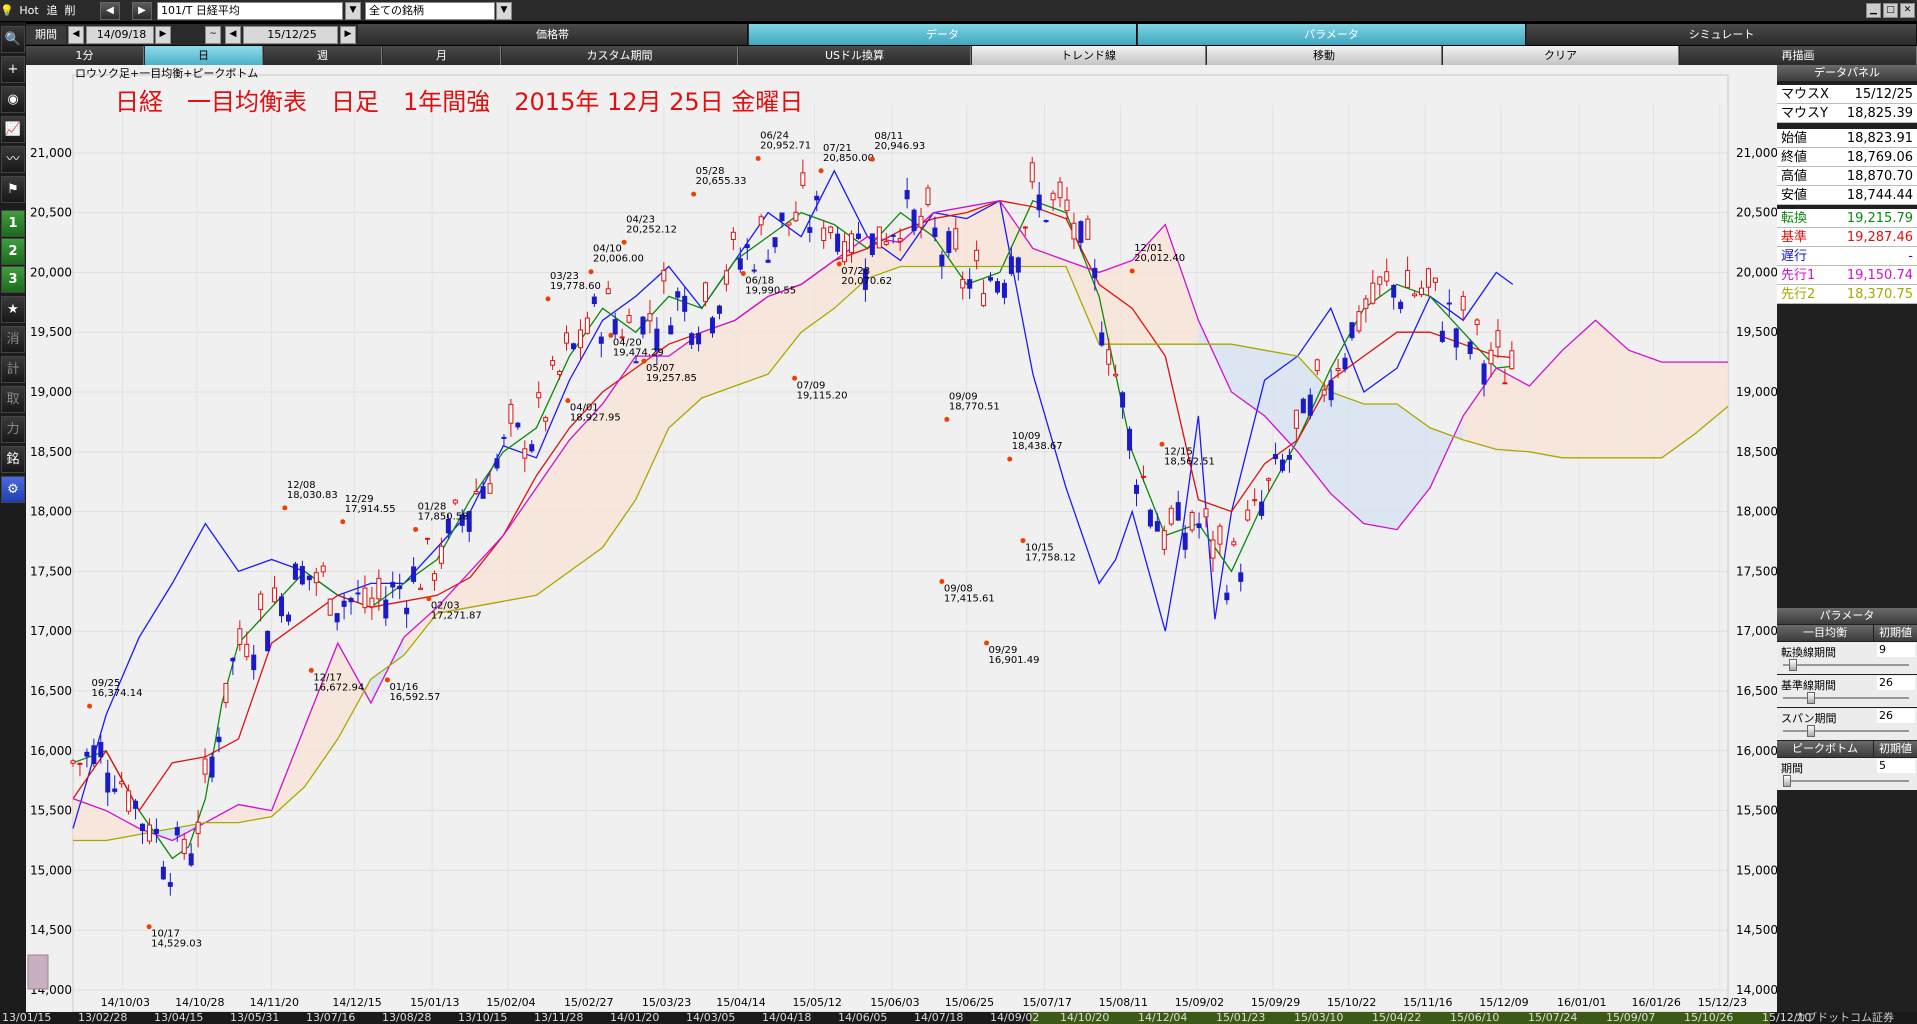  What do you see at coordinates (1397, 1018) in the screenshot?
I see `scrollbar-date-label: 15/04/22` at bounding box center [1397, 1018].